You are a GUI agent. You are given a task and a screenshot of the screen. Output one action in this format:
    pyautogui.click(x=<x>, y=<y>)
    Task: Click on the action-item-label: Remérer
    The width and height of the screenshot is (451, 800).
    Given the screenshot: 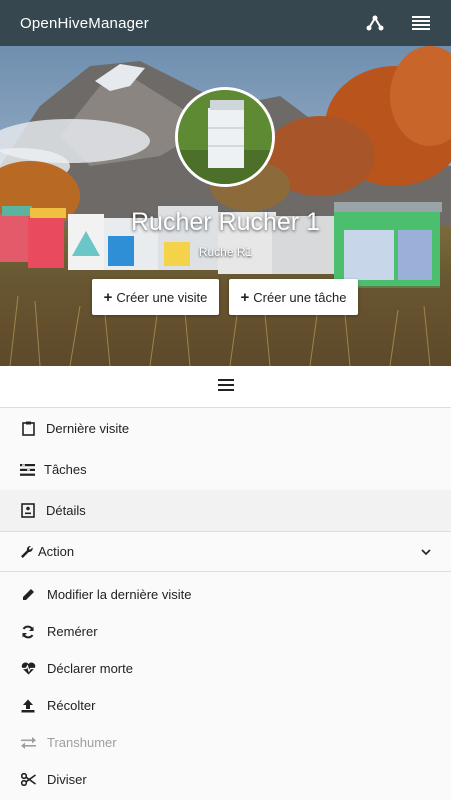 What is the action you would take?
    pyautogui.click(x=72, y=631)
    